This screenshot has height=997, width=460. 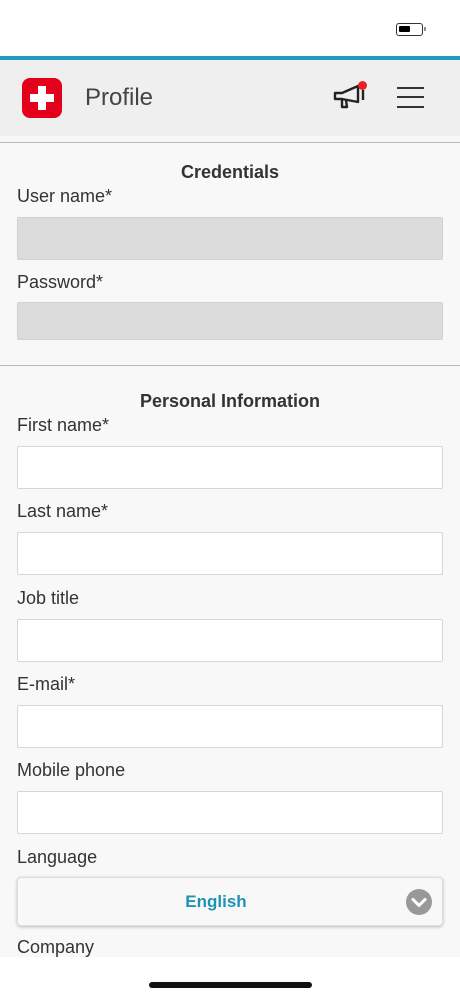 I want to click on username-field, so click(x=230, y=238).